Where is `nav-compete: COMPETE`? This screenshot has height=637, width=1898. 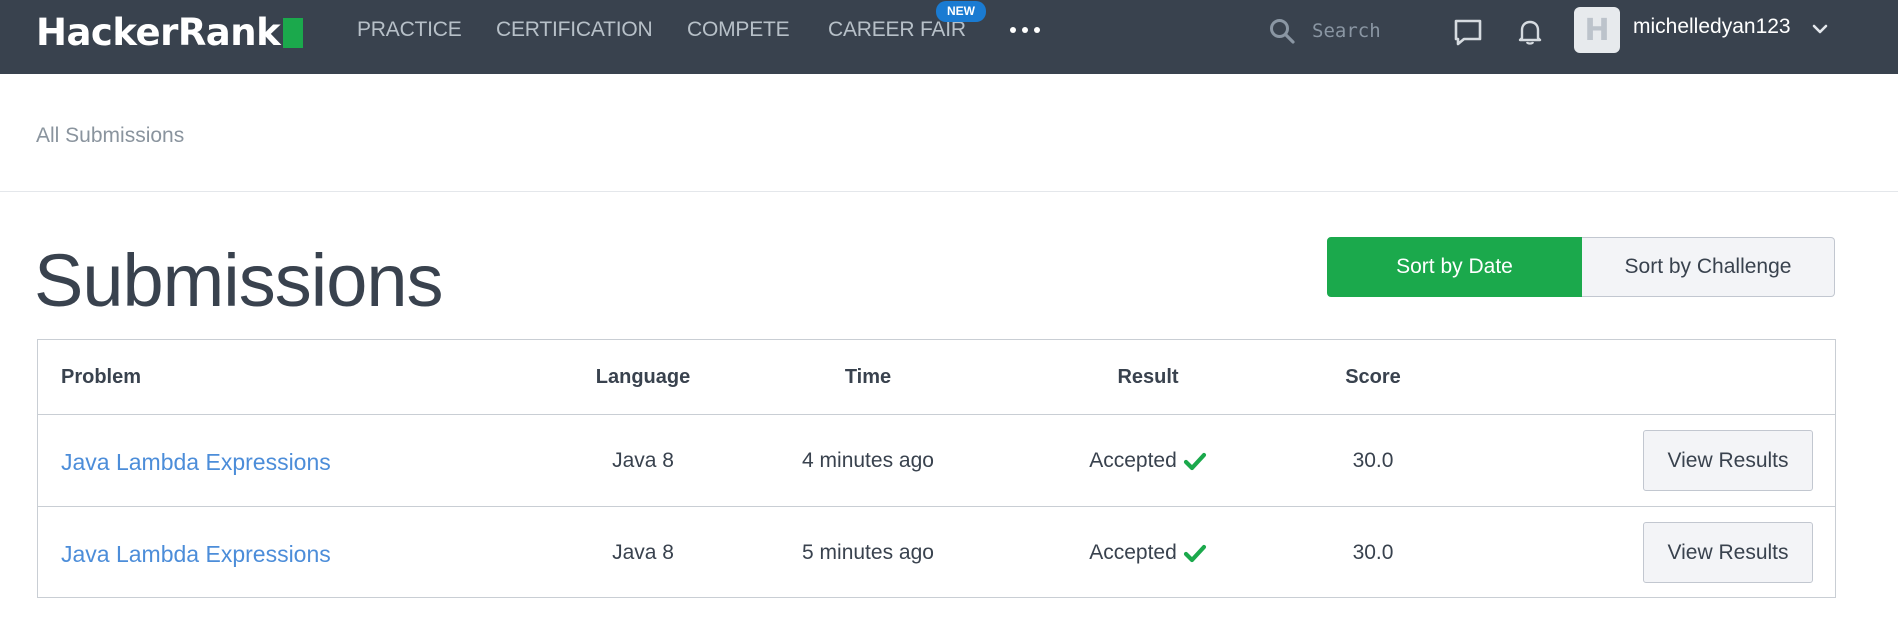 nav-compete: COMPETE is located at coordinates (738, 31).